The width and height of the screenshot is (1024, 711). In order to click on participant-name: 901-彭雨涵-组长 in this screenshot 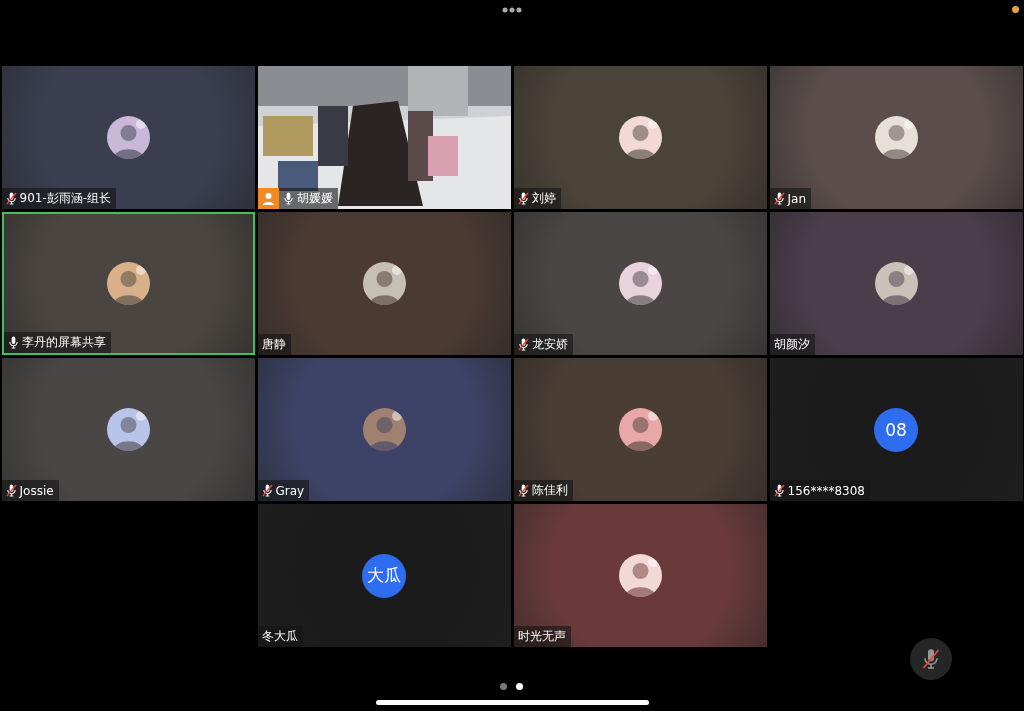, I will do `click(59, 198)`.